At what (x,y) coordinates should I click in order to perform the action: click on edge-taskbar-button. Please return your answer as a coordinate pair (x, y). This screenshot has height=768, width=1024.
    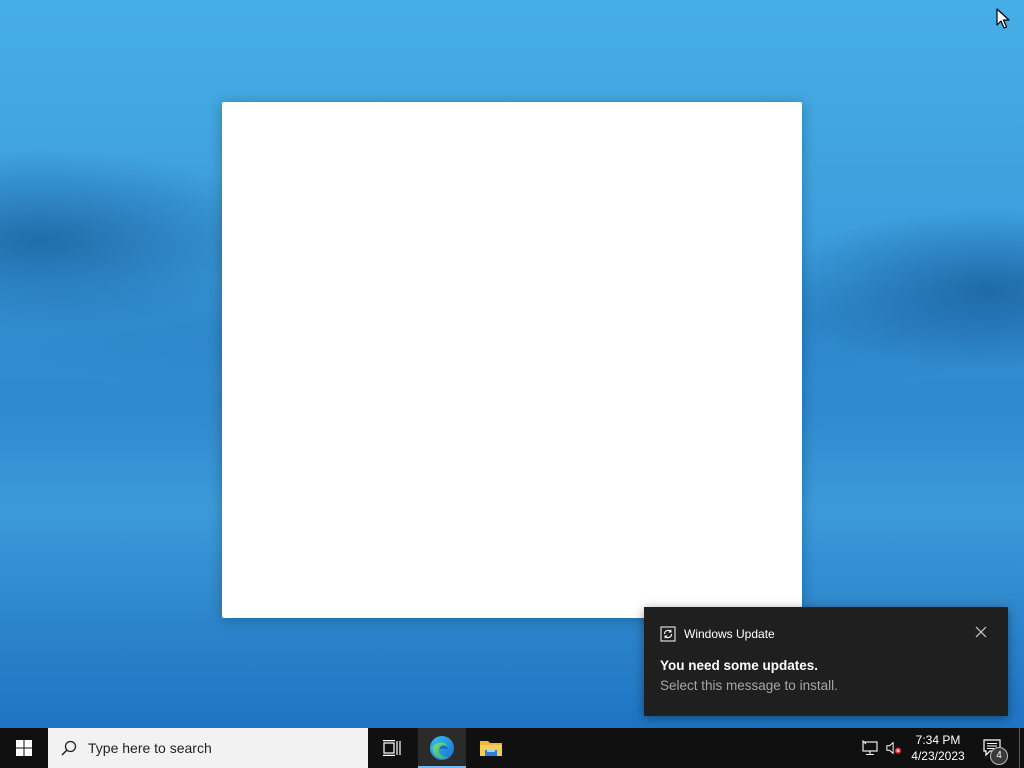
    Looking at the image, I should click on (442, 748).